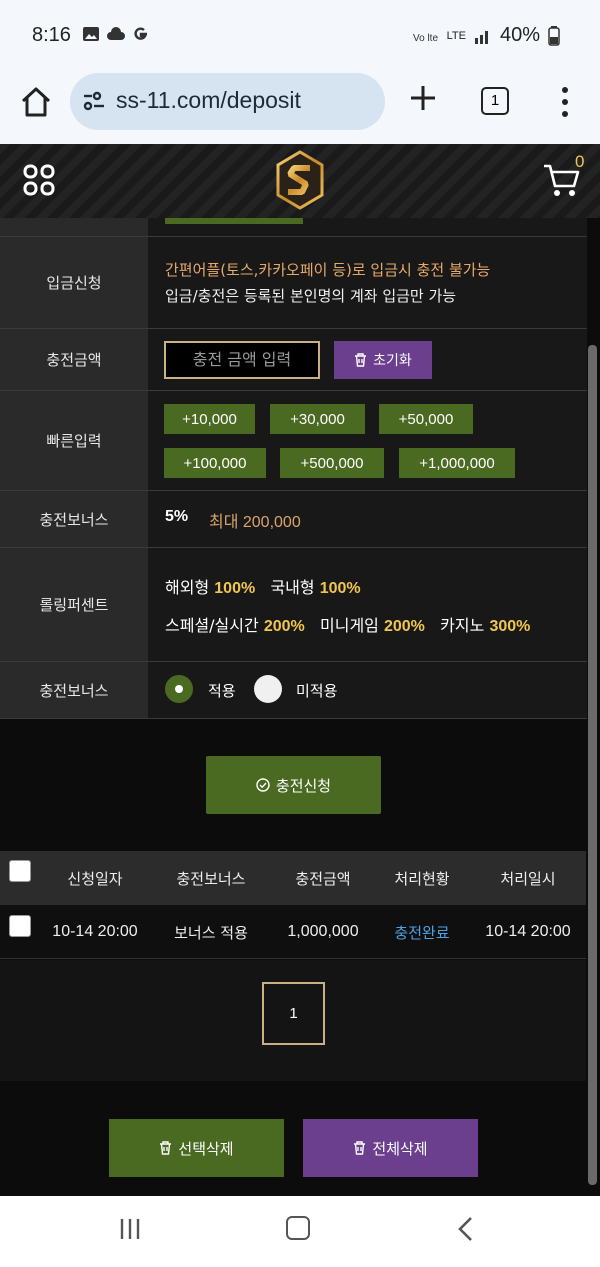  What do you see at coordinates (367, 690) in the screenshot?
I see `bonus-apply-value: 적용 미적용` at bounding box center [367, 690].